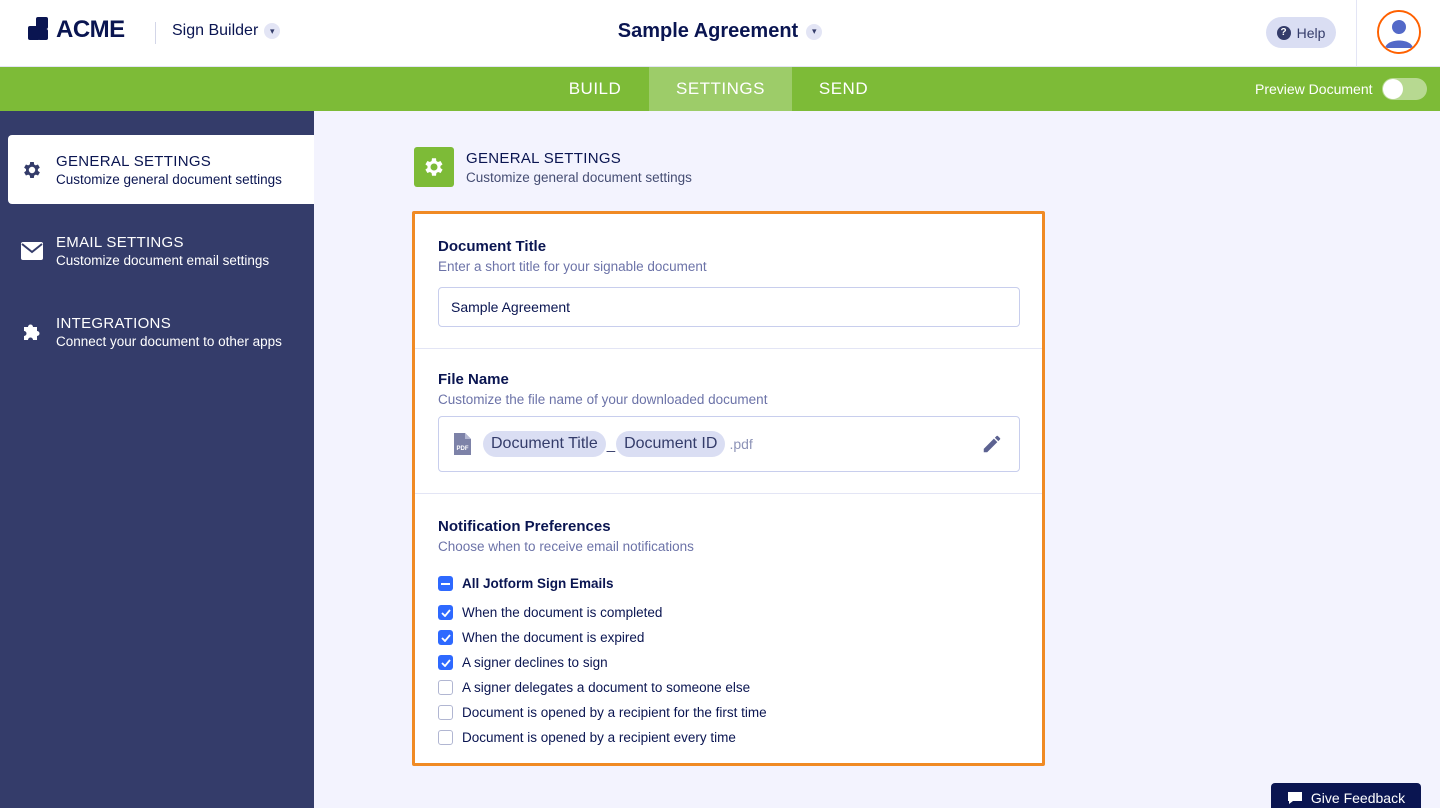 The image size is (1440, 808). I want to click on all-emails-checkbox: All Jotform Sign Emails, so click(526, 583).